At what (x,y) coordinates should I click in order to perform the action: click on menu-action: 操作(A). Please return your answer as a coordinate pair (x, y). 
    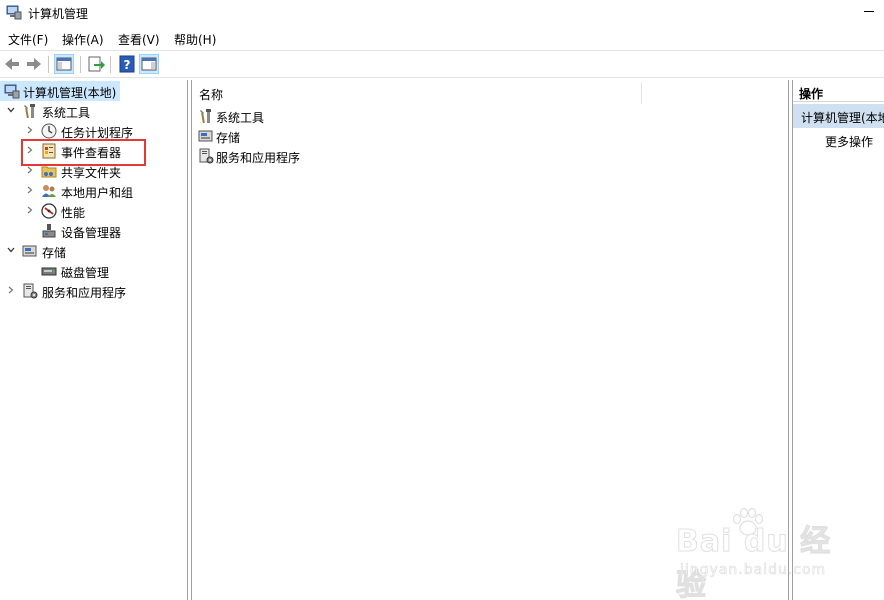
    Looking at the image, I should click on (83, 39).